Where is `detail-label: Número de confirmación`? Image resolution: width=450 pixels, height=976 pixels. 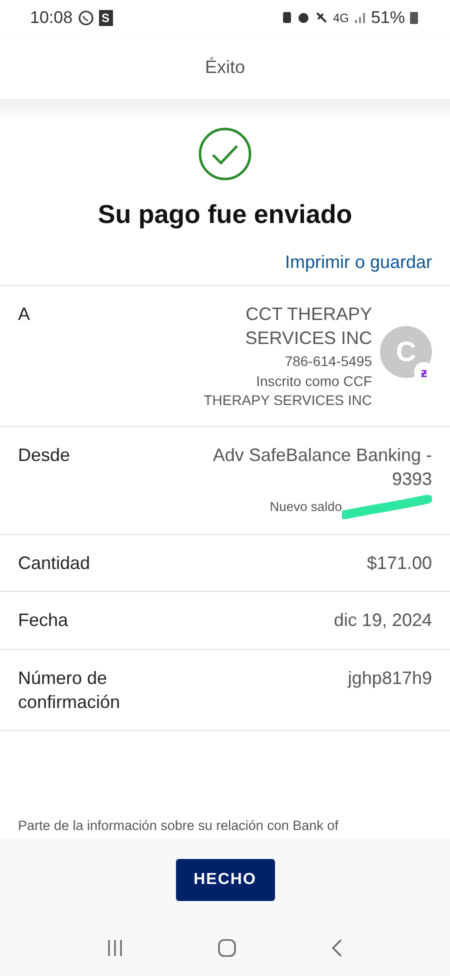
detail-label: Número de confirmación is located at coordinates (70, 690).